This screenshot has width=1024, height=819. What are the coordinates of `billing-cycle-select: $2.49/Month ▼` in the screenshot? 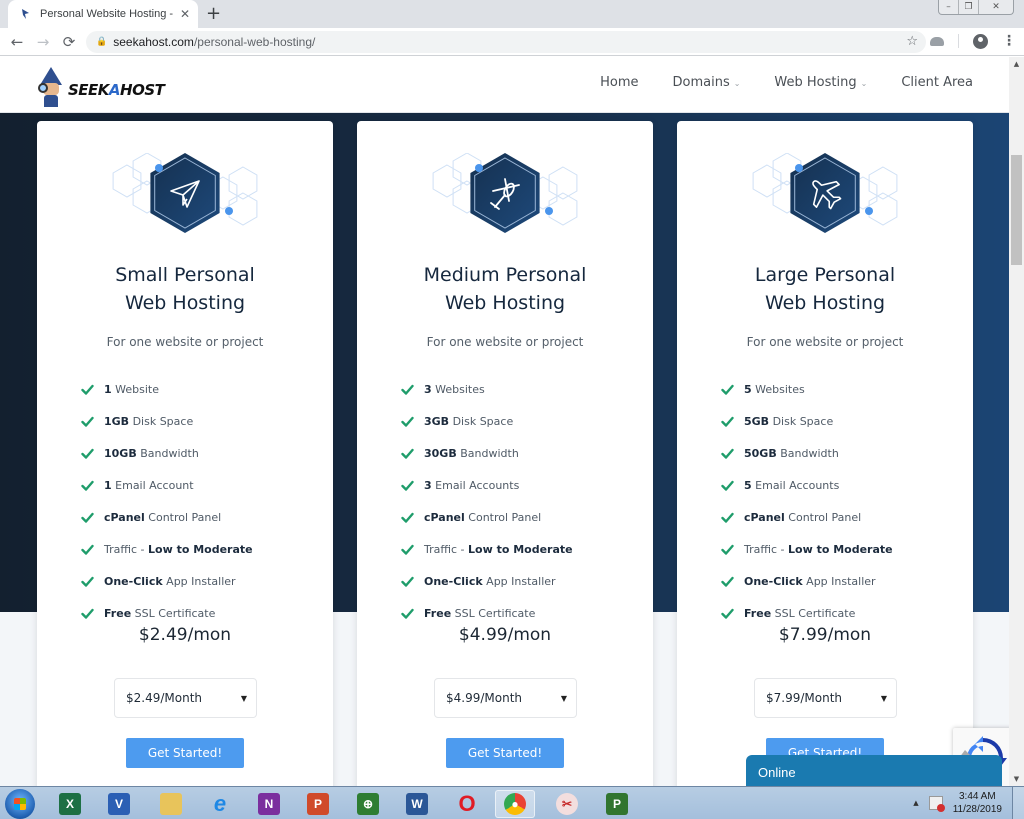 It's located at (185, 698).